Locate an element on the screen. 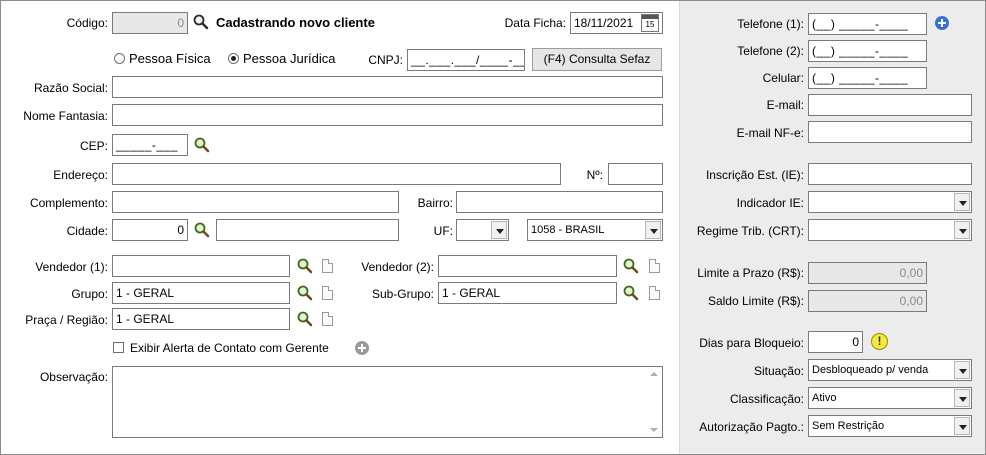 The image size is (986, 455). autorizacao-label: Autorização Pagto.: is located at coordinates (751, 427).